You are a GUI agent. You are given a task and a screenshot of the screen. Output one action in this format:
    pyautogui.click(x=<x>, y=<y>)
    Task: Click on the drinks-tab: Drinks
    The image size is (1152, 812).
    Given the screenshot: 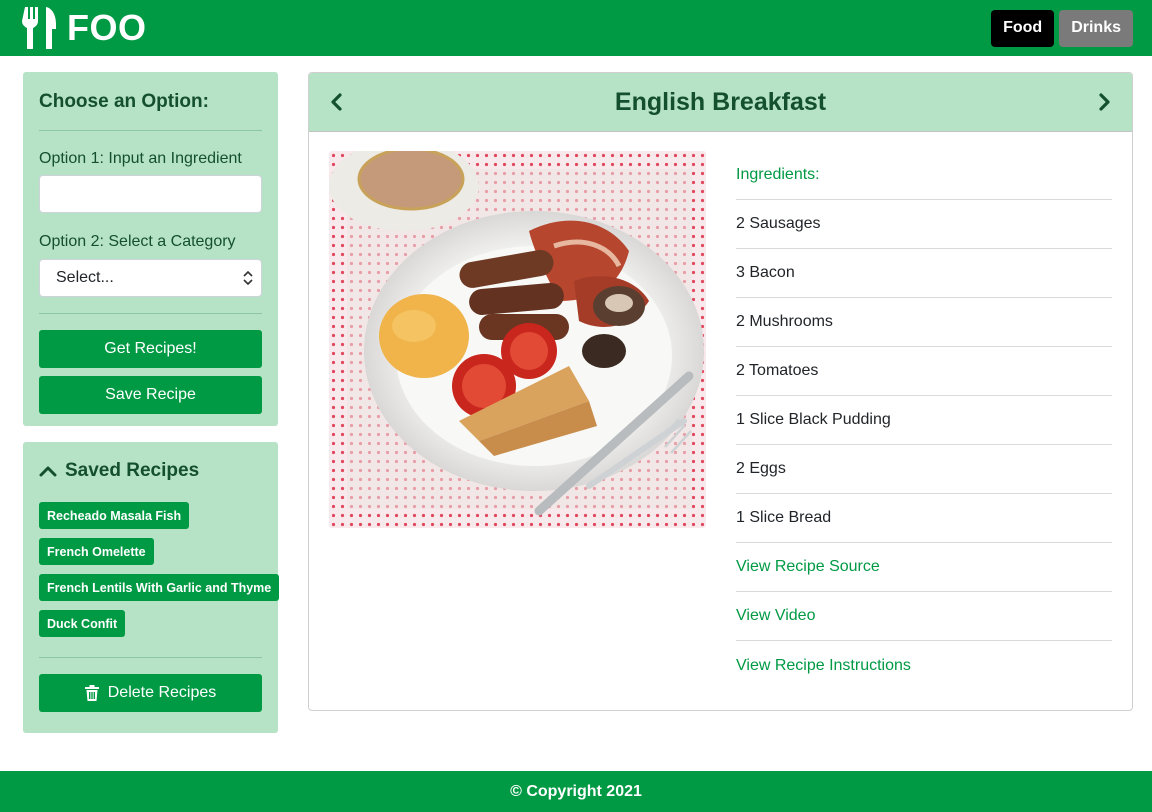 What is the action you would take?
    pyautogui.click(x=1096, y=28)
    